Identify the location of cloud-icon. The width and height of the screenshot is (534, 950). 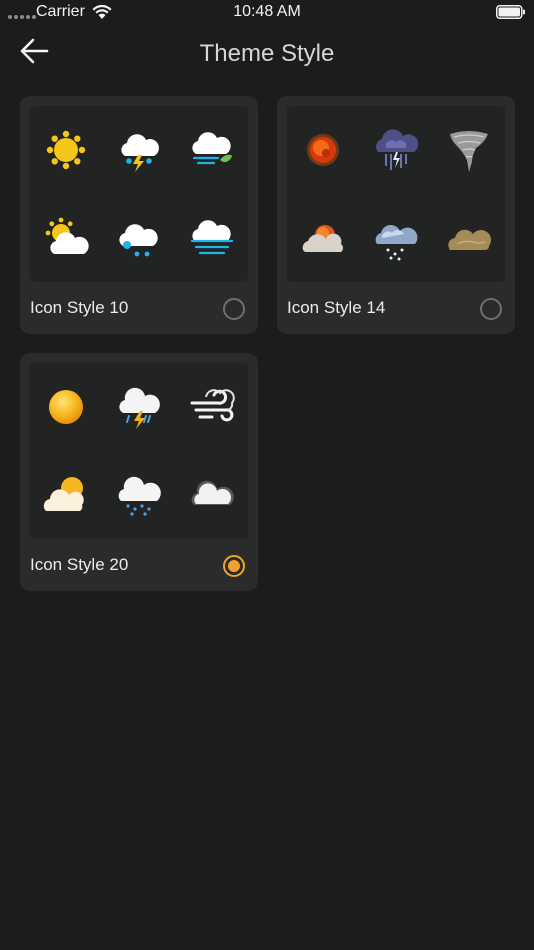
(212, 492).